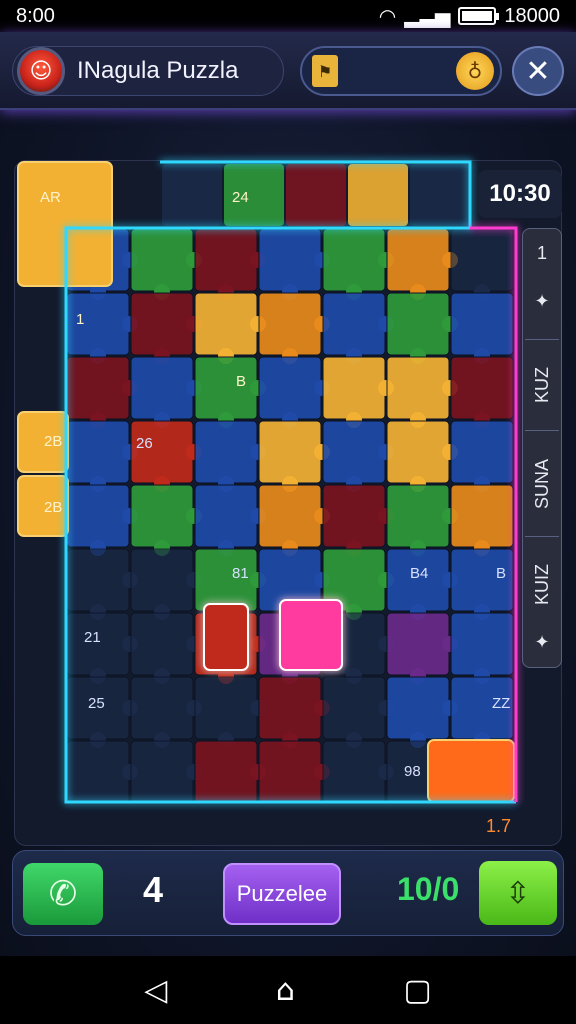 This screenshot has width=576, height=1024. Describe the element at coordinates (419, 573) in the screenshot. I see `piece-label: B4` at that location.